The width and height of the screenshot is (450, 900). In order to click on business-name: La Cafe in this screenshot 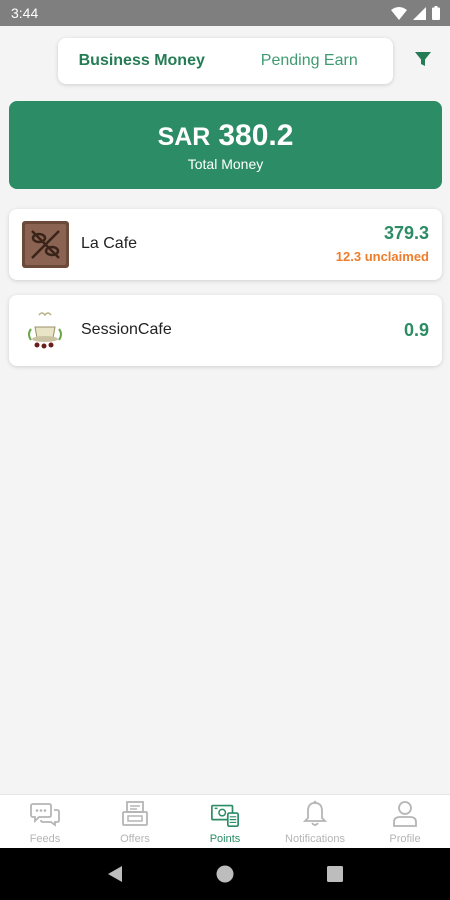, I will do `click(109, 243)`.